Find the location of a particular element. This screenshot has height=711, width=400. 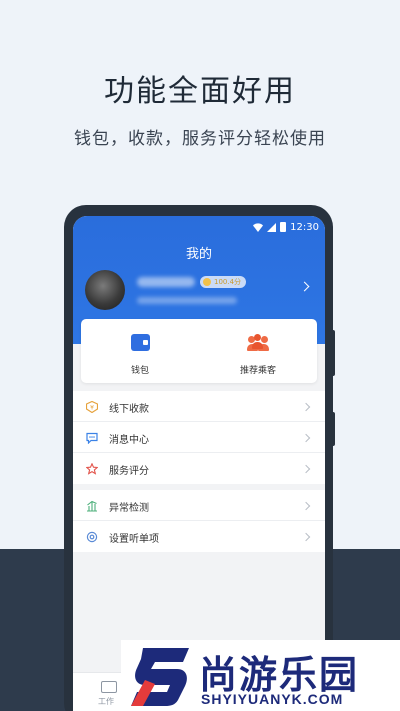

menu-item-label: 消息中心 is located at coordinates (129, 440).